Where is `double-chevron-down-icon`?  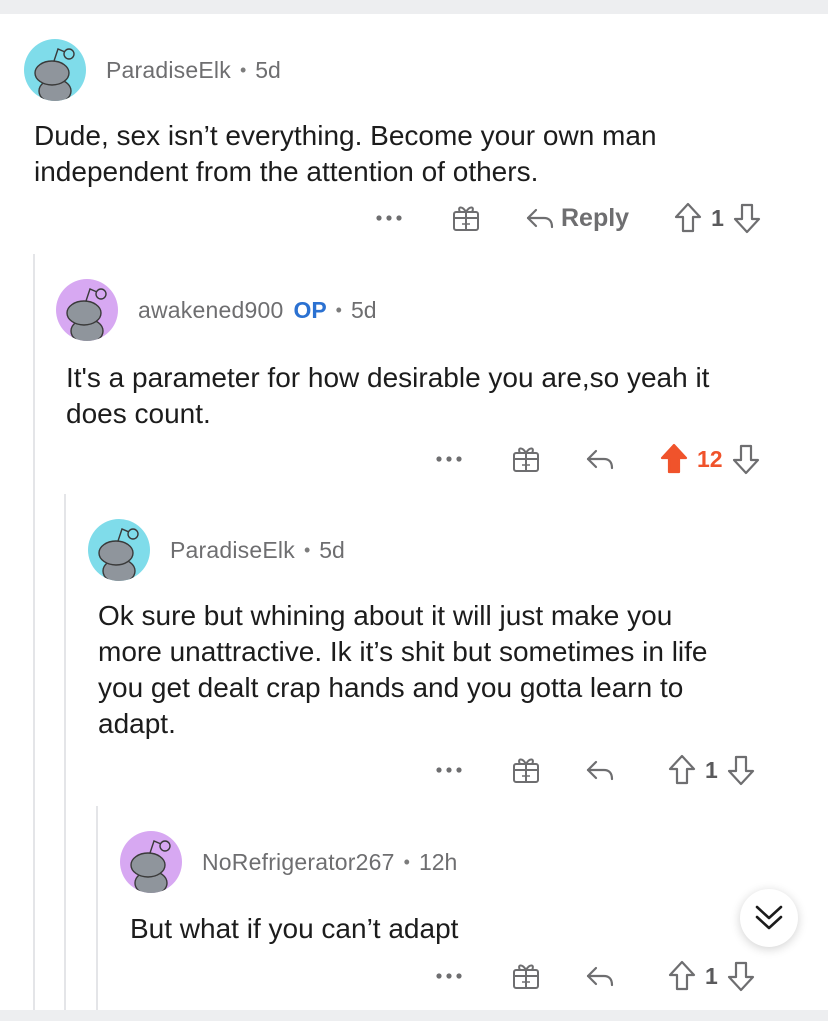
double-chevron-down-icon is located at coordinates (769, 917).